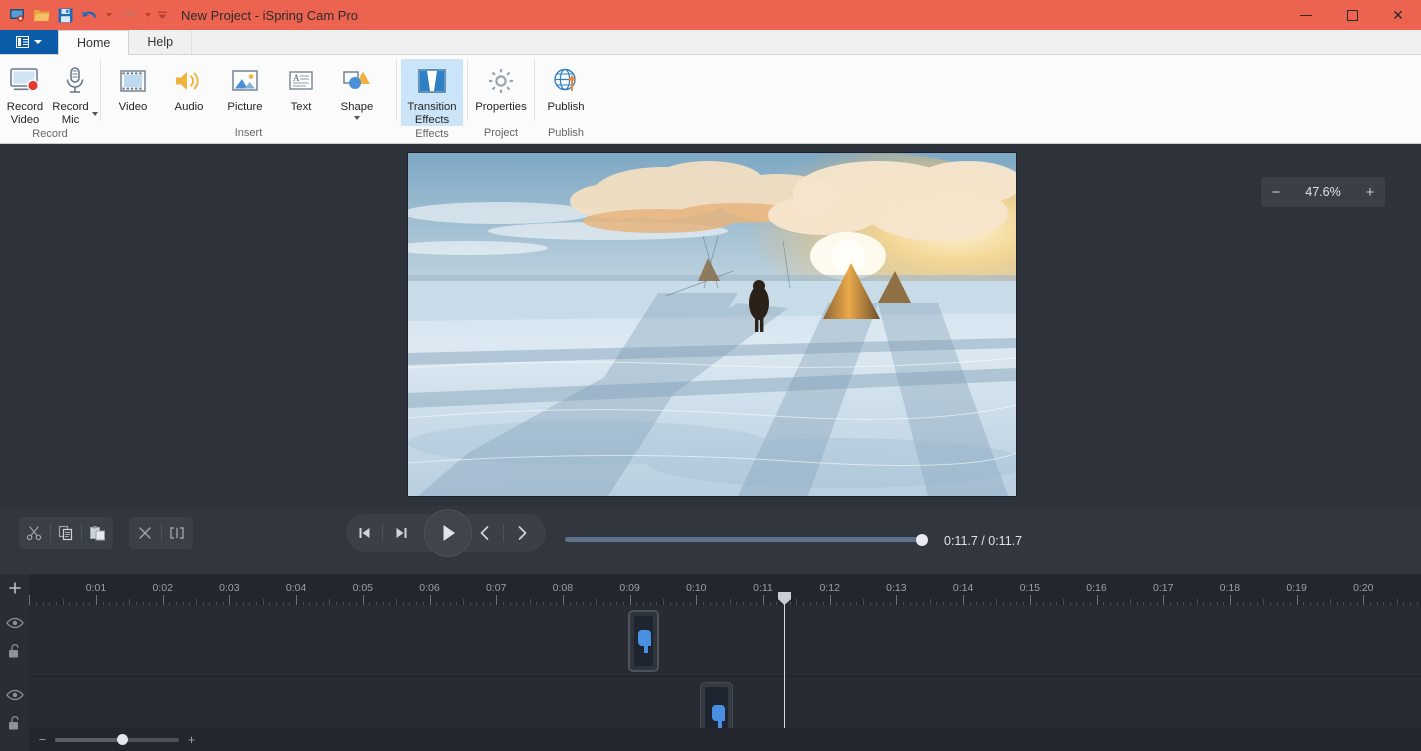 This screenshot has width=1421, height=751. Describe the element at coordinates (70, 113) in the screenshot. I see `record-mic-text: Record Mic` at that location.